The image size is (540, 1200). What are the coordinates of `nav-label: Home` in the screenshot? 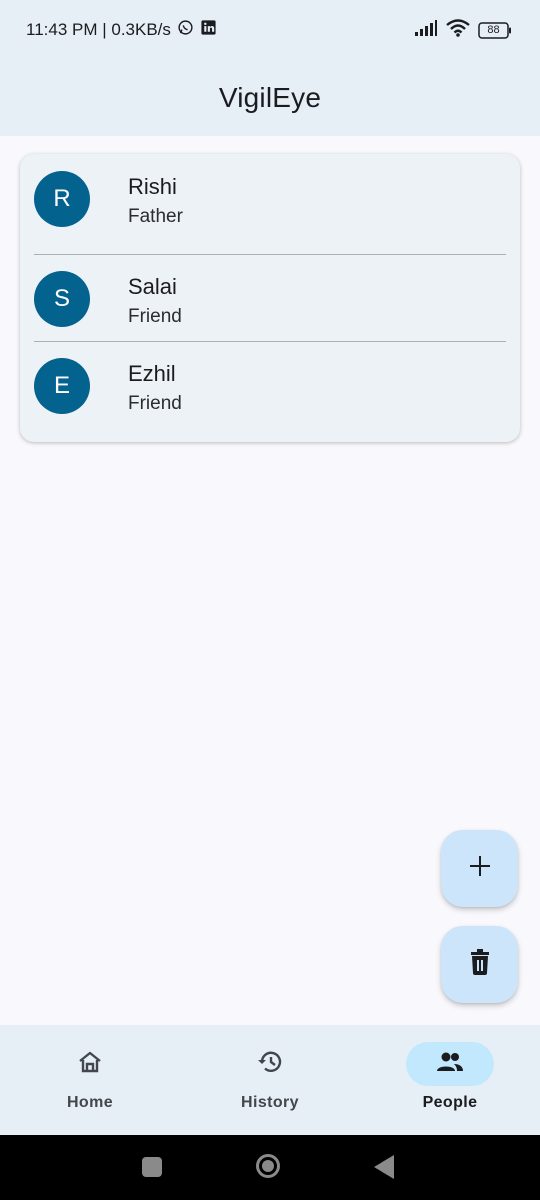 It's located at (90, 1102).